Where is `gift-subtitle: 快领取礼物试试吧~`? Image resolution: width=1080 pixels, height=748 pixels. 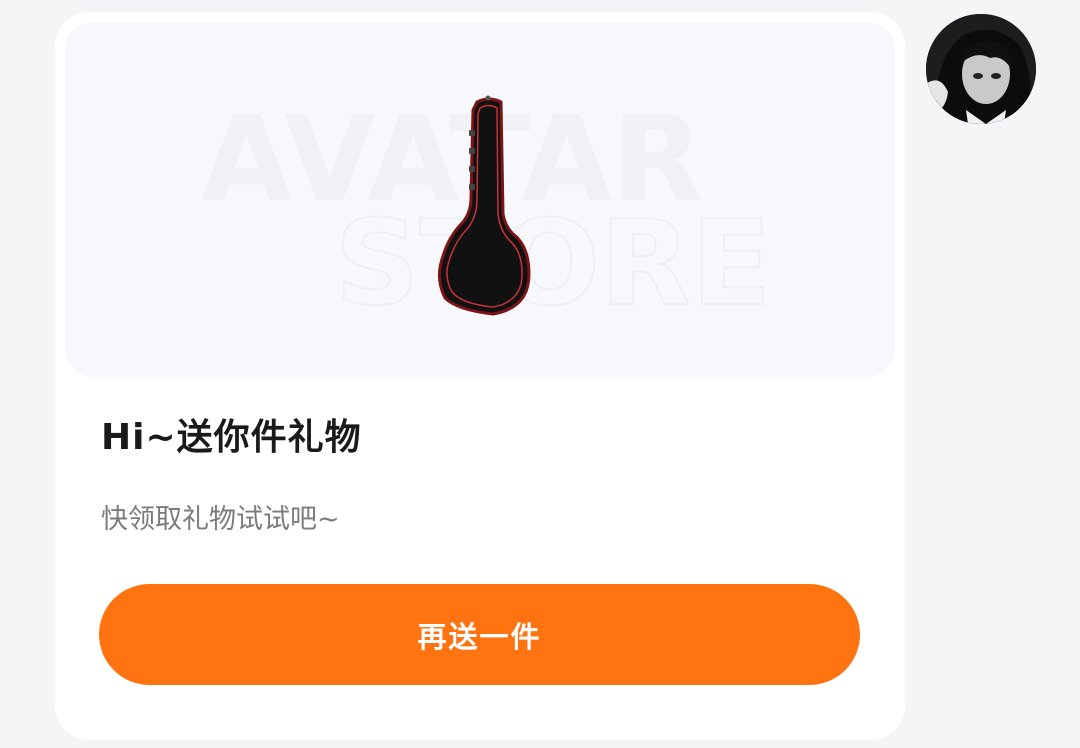
gift-subtitle: 快领取礼物试试吧~ is located at coordinates (220, 519).